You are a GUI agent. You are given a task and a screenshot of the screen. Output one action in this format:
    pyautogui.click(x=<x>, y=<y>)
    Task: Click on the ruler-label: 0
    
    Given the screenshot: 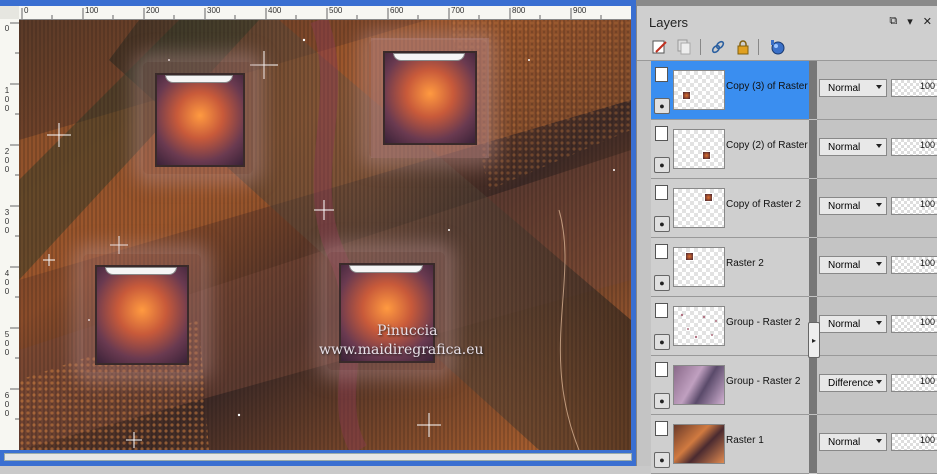 What is the action you would take?
    pyautogui.click(x=7, y=28)
    